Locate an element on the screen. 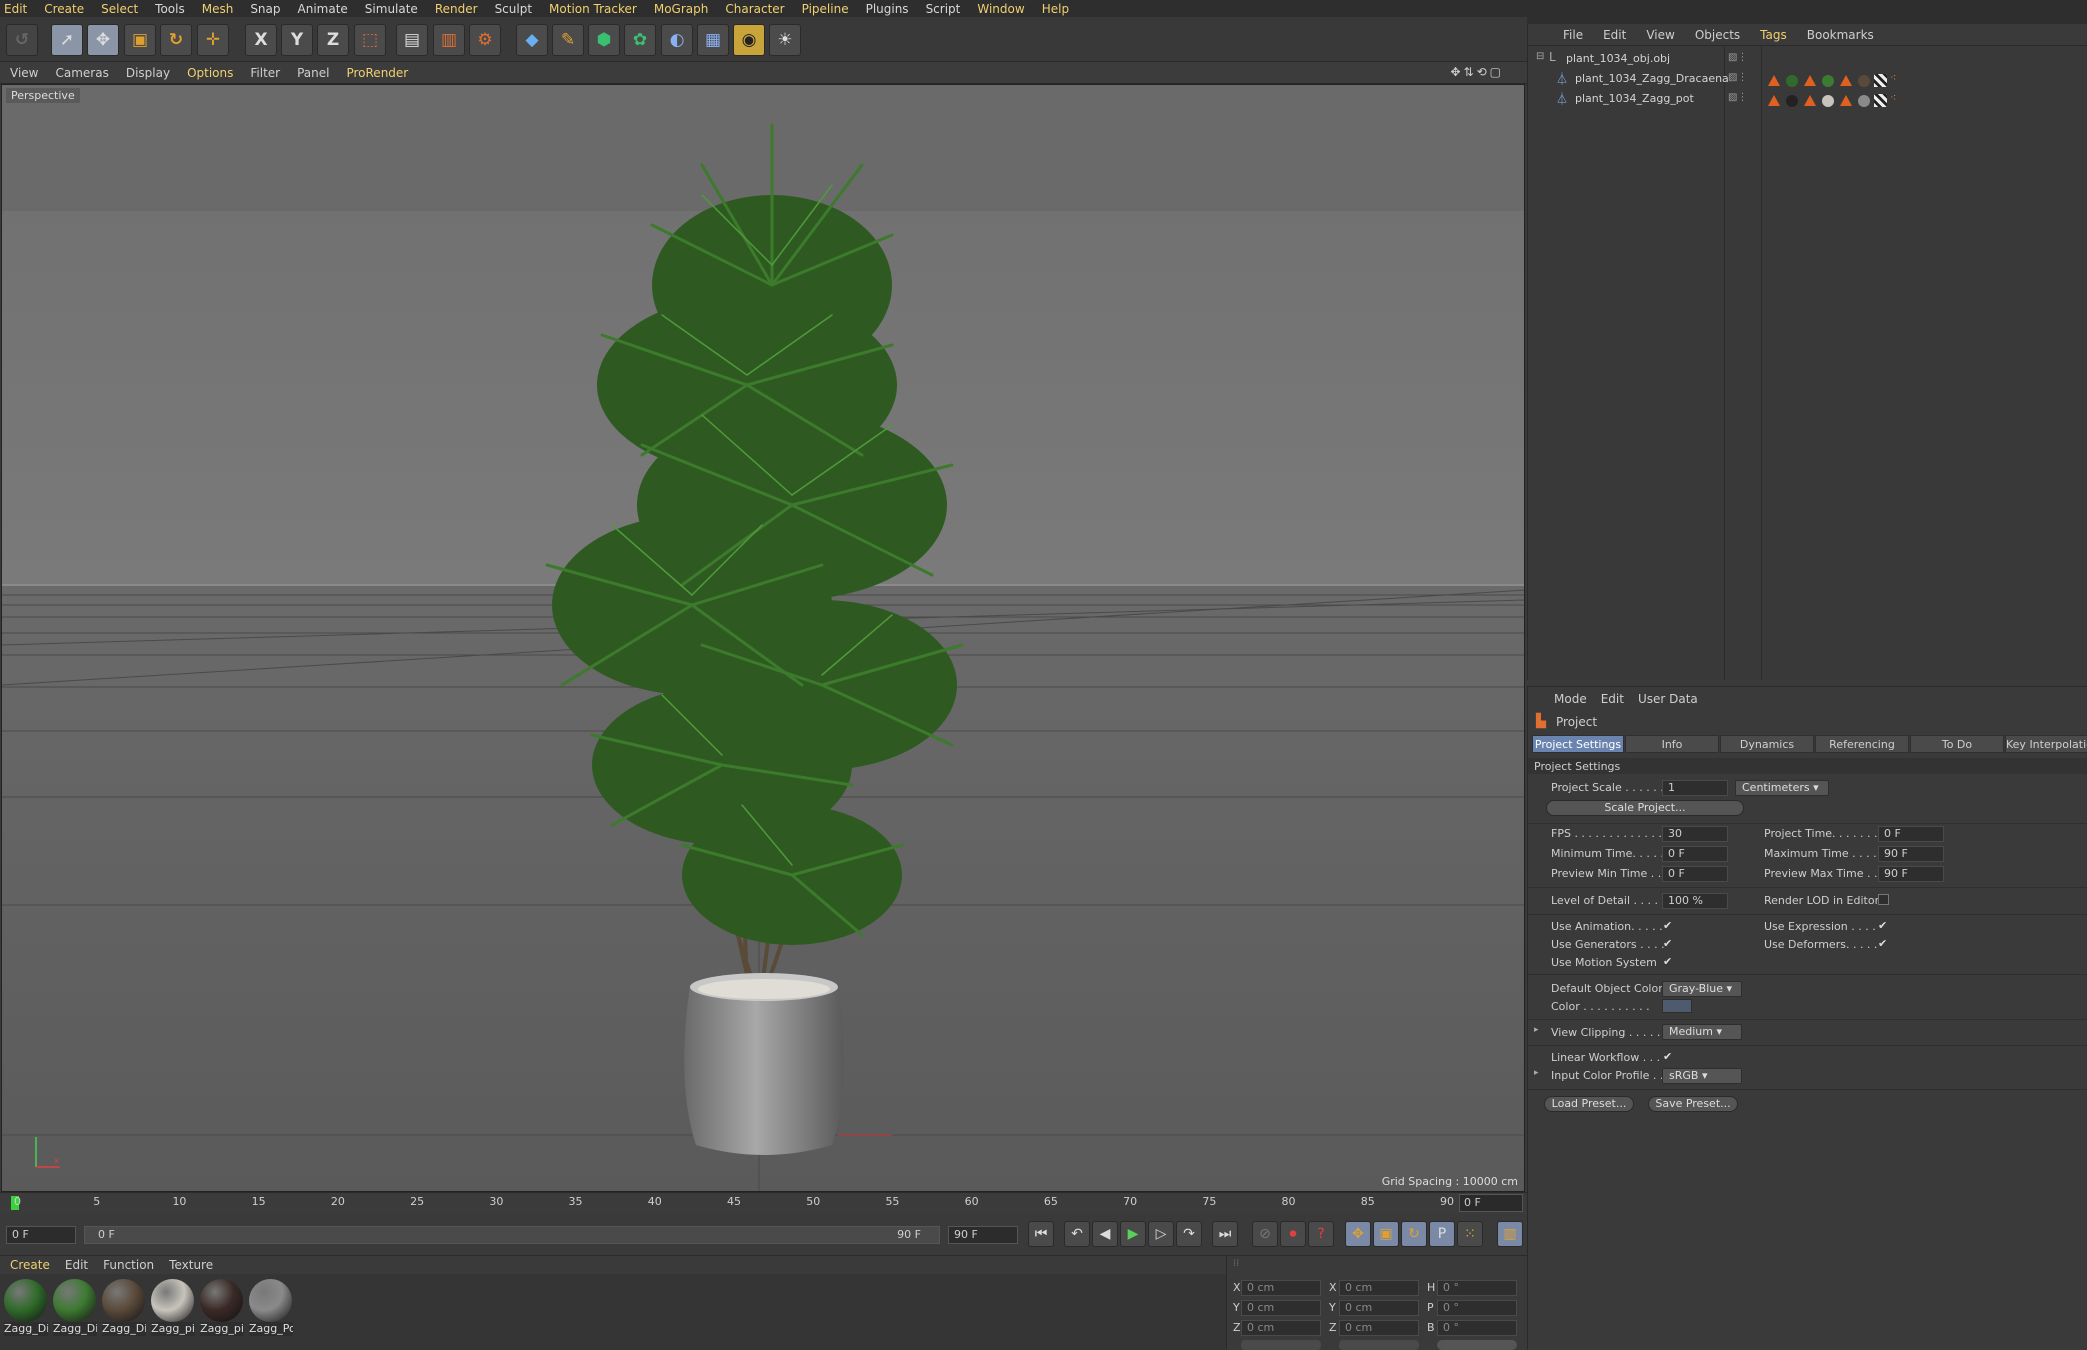  scale-unit-dropdown: Centimeters ▾ is located at coordinates (1782, 788).